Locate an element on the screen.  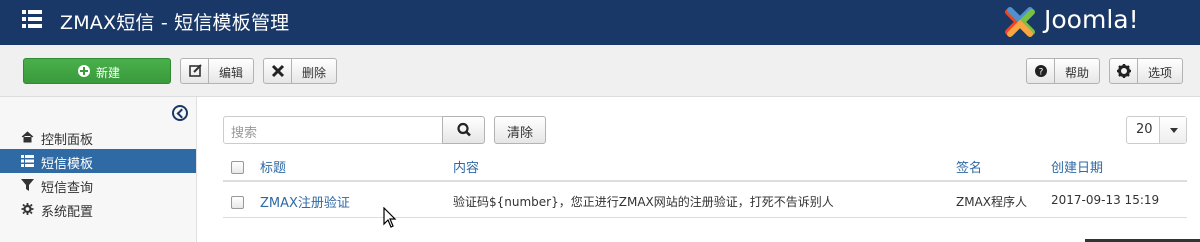
search-icon is located at coordinates (464, 129).